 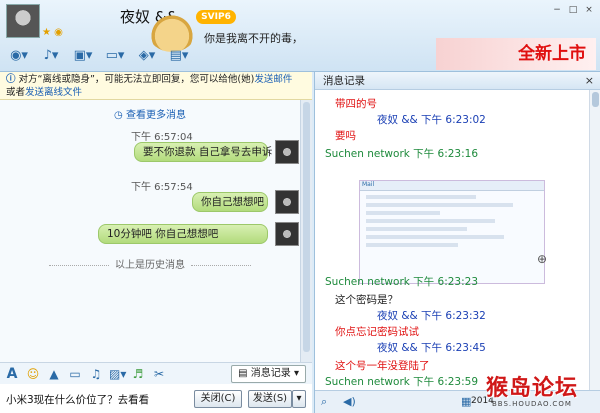 What do you see at coordinates (203, 152) in the screenshot?
I see `message-bubble: 要不你退款 自己拿号去申诉` at bounding box center [203, 152].